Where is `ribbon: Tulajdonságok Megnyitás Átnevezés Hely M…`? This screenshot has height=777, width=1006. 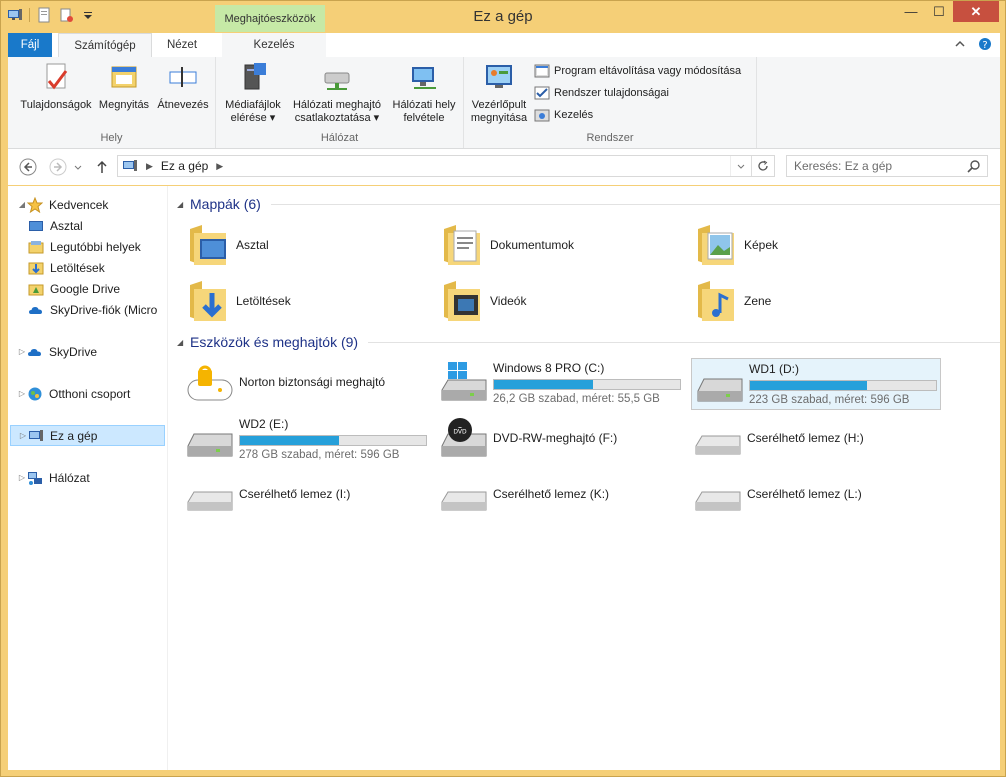
ribbon: Tulajdonságok Megnyitás Átnevezés Hely M… is located at coordinates (504, 103).